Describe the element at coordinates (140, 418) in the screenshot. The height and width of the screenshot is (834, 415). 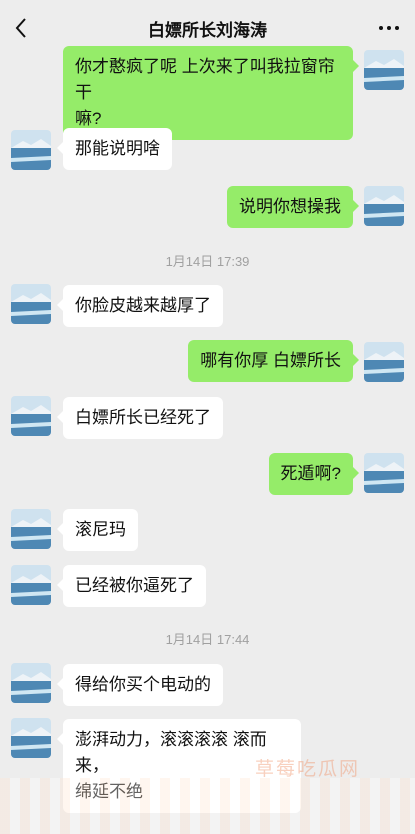
I see `message-bubble: 白嫖所长已经死了` at that location.